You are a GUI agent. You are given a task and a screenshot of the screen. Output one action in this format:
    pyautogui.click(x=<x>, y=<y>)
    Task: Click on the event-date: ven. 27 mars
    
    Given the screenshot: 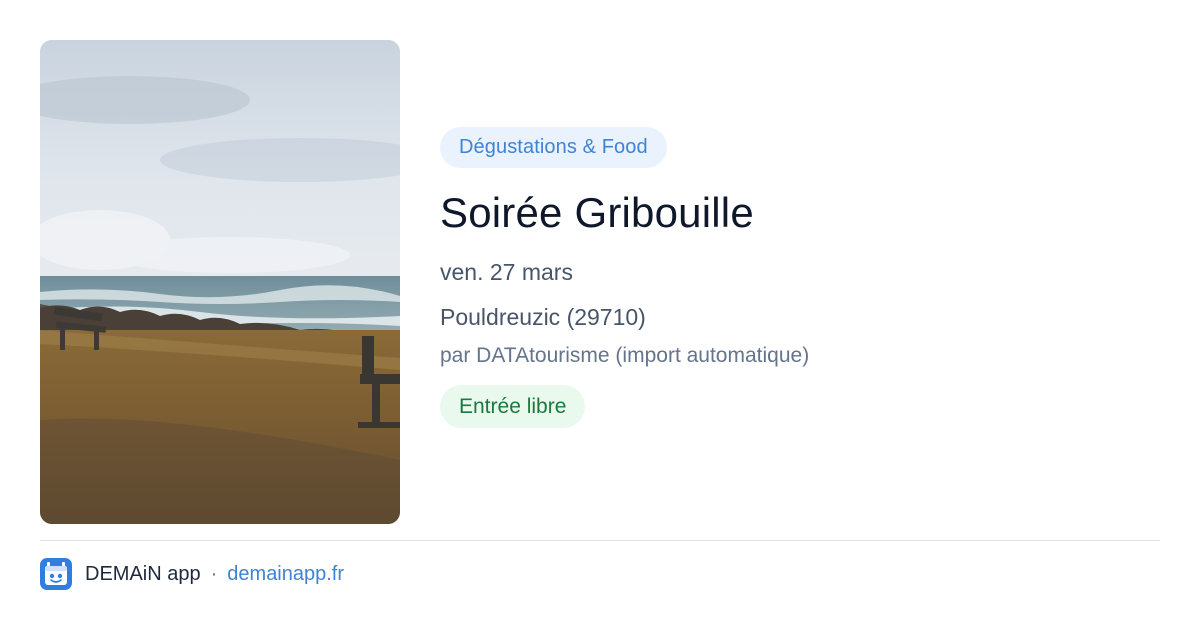 What is the action you would take?
    pyautogui.click(x=506, y=272)
    